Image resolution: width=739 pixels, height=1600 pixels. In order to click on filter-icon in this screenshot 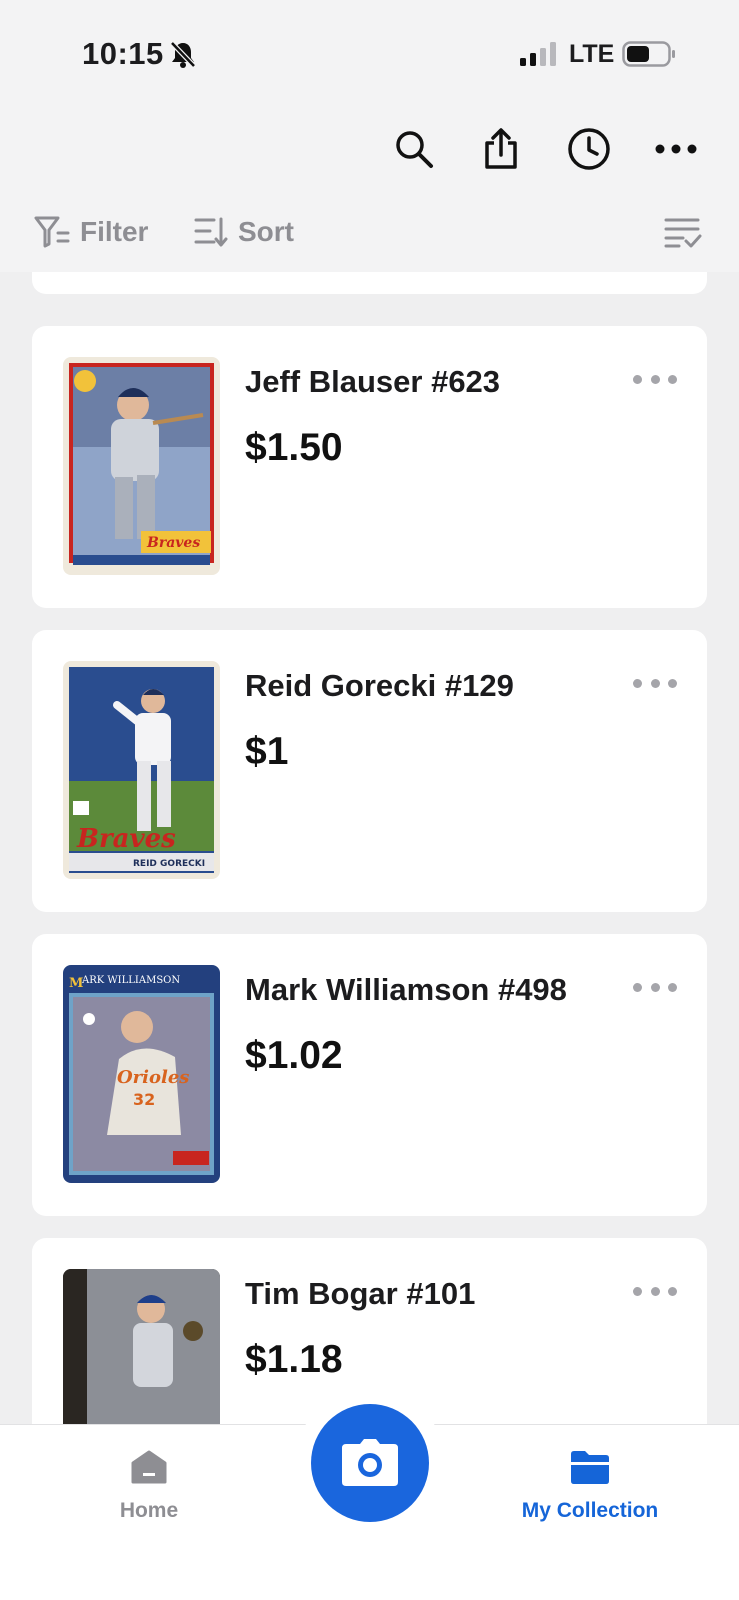, I will do `click(52, 232)`.